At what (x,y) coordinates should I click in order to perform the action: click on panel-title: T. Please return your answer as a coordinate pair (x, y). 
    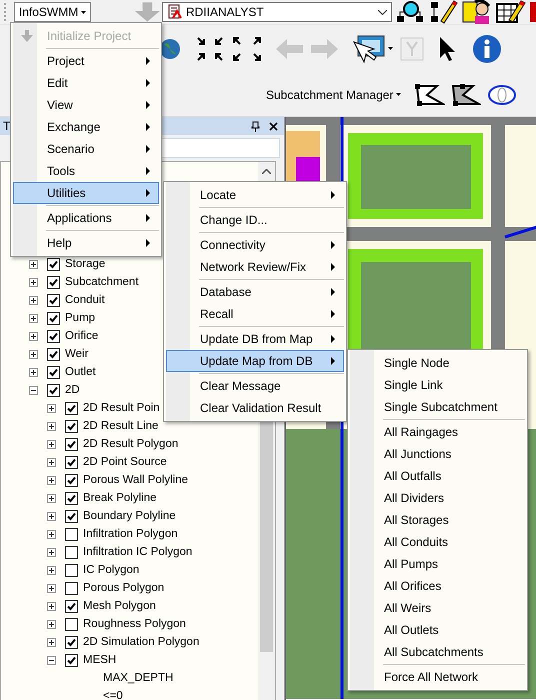
    Looking at the image, I should click on (6, 126).